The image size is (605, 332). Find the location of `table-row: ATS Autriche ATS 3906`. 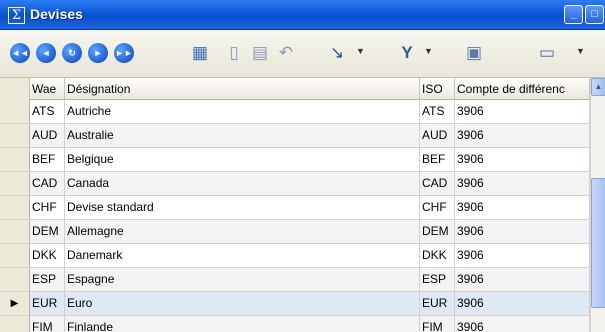

table-row: ATS Autriche ATS 3906 is located at coordinates (295, 112).